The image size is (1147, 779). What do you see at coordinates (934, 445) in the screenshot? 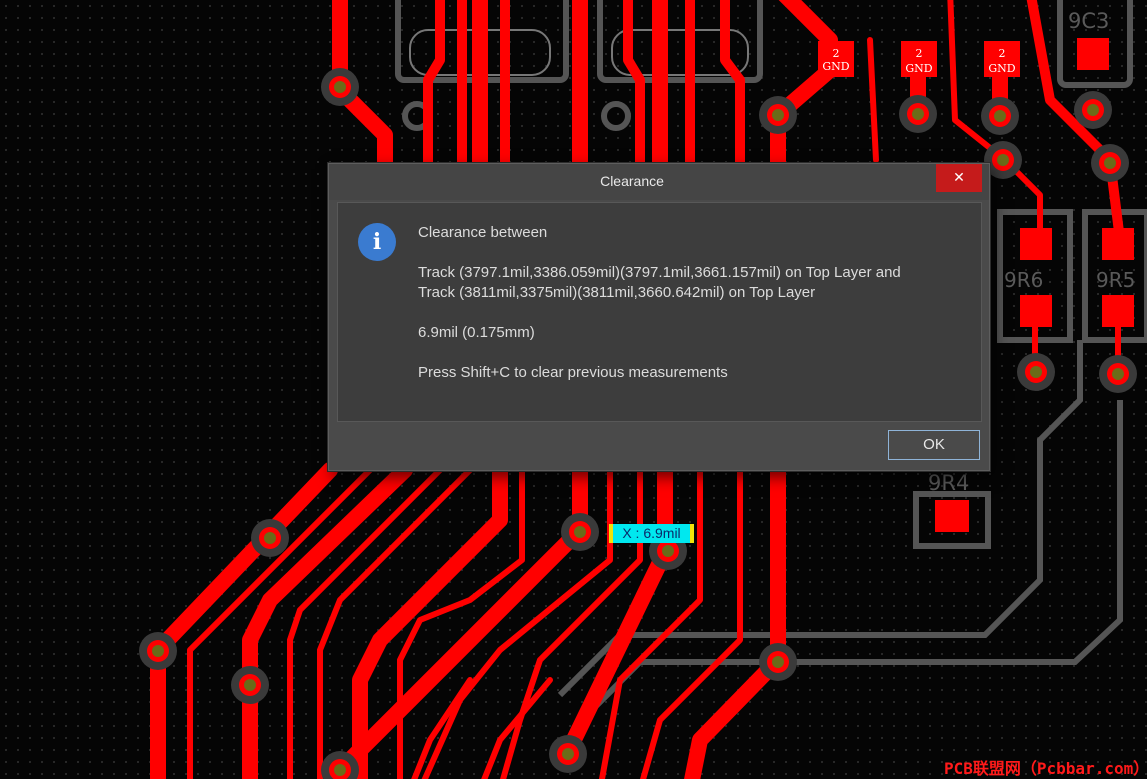
I see `ok-button: OK` at bounding box center [934, 445].